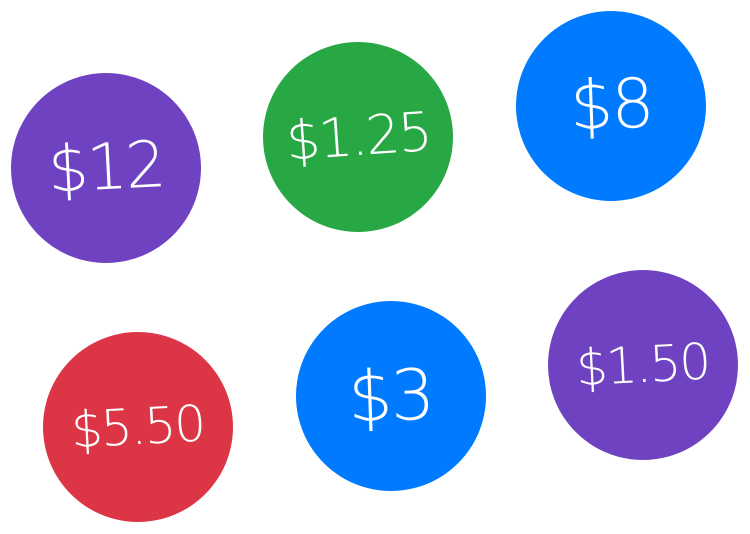 The width and height of the screenshot is (750, 534). I want to click on price-circle-5-50: $5.50, so click(138, 427).